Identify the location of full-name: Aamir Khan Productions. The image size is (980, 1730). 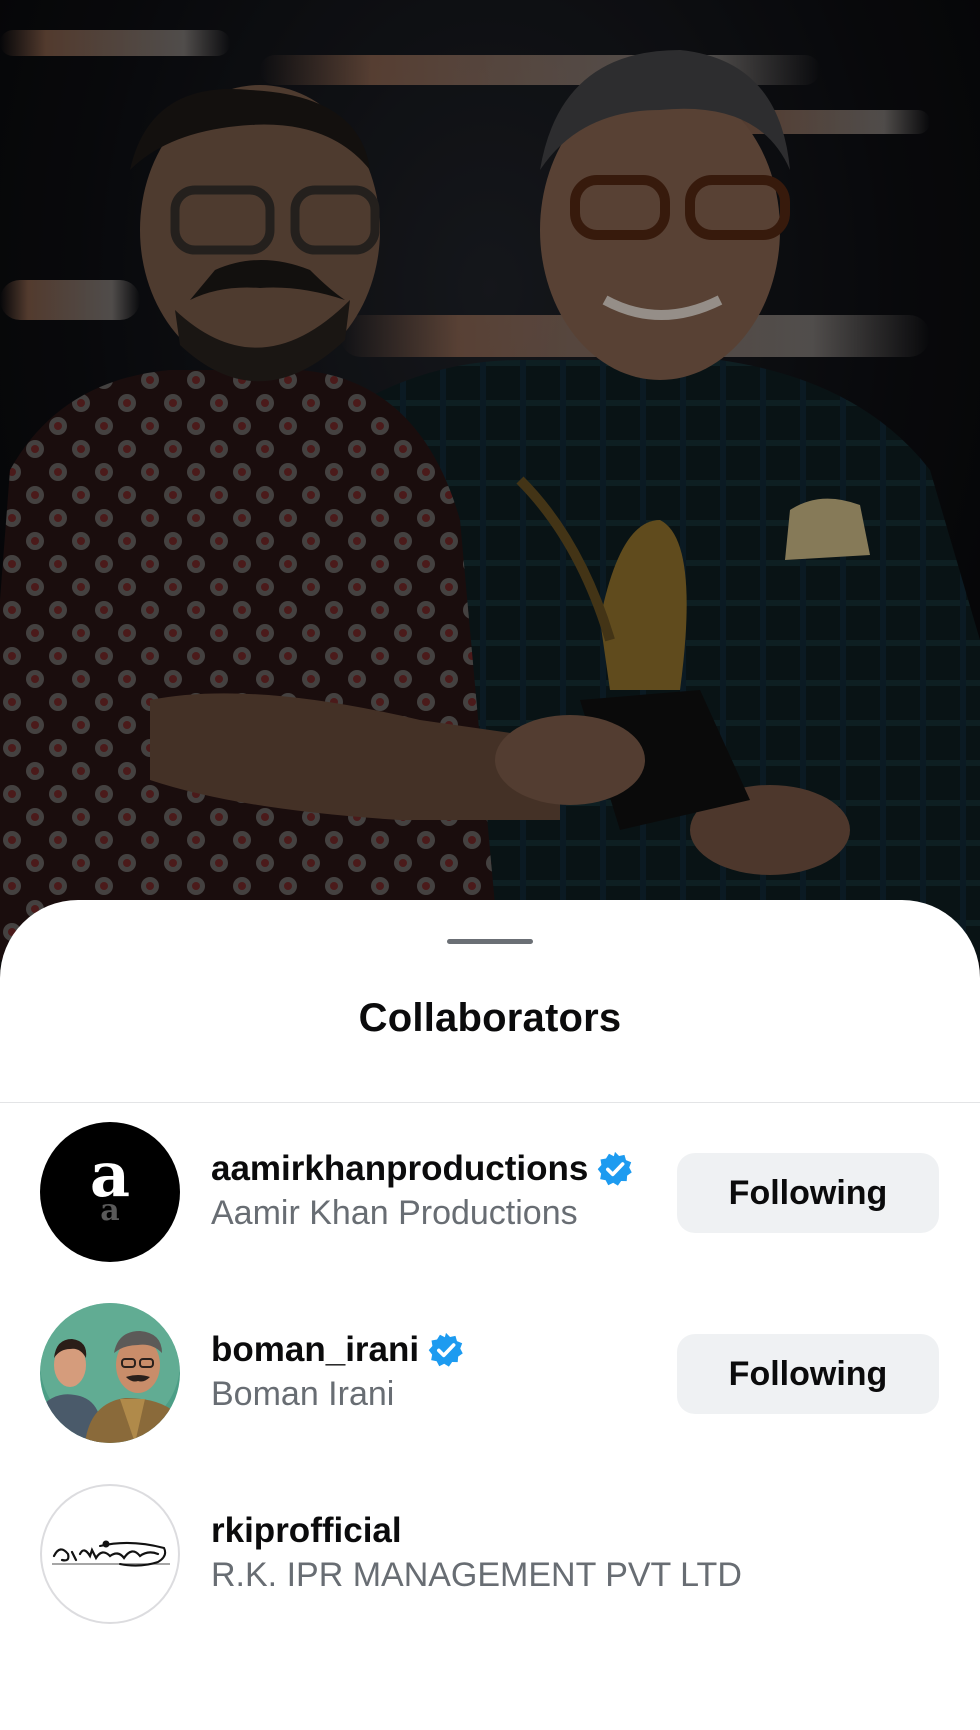
(394, 1213).